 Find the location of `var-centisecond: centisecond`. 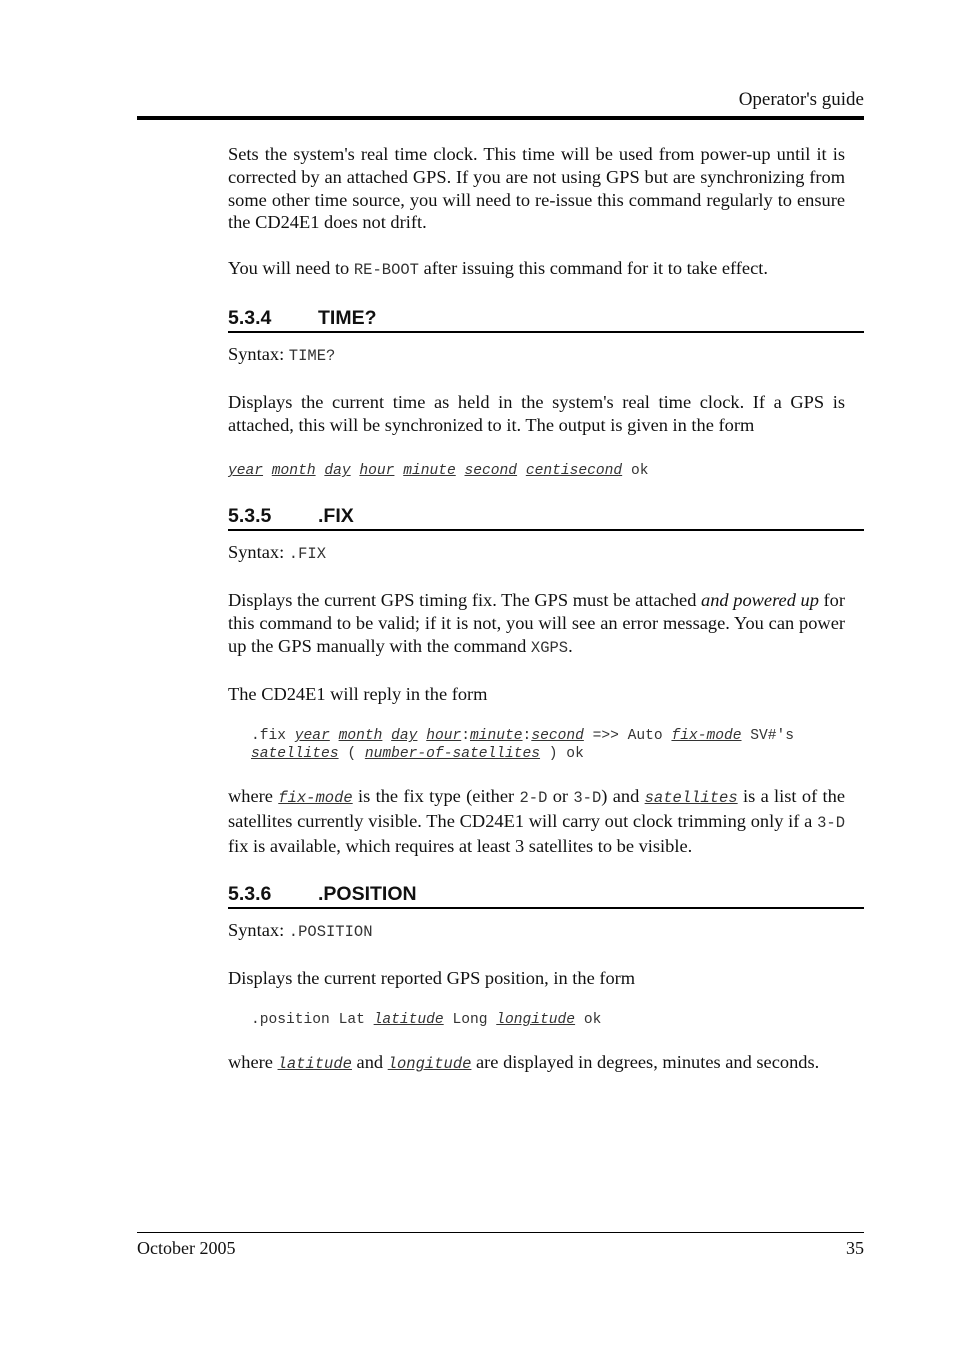

var-centisecond: centisecond is located at coordinates (574, 471).